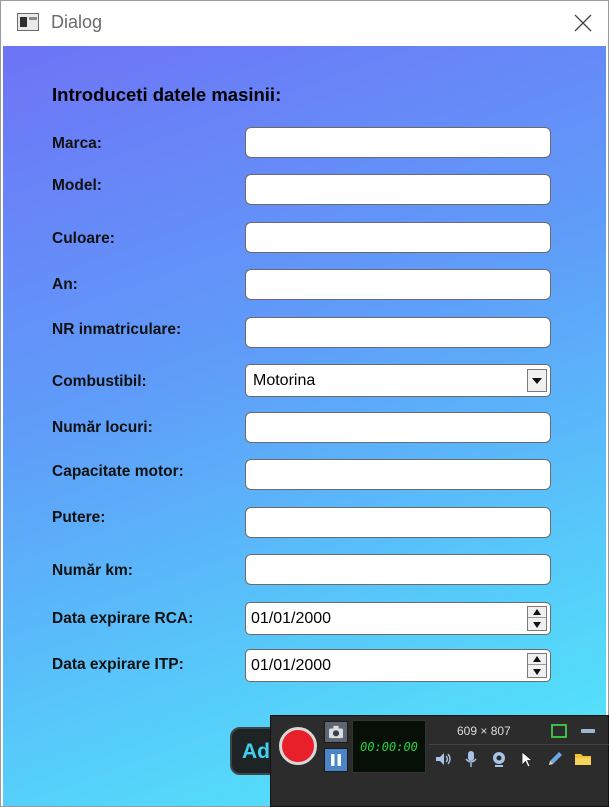 This screenshot has height=807, width=609. I want to click on minimize-icon, so click(588, 731).